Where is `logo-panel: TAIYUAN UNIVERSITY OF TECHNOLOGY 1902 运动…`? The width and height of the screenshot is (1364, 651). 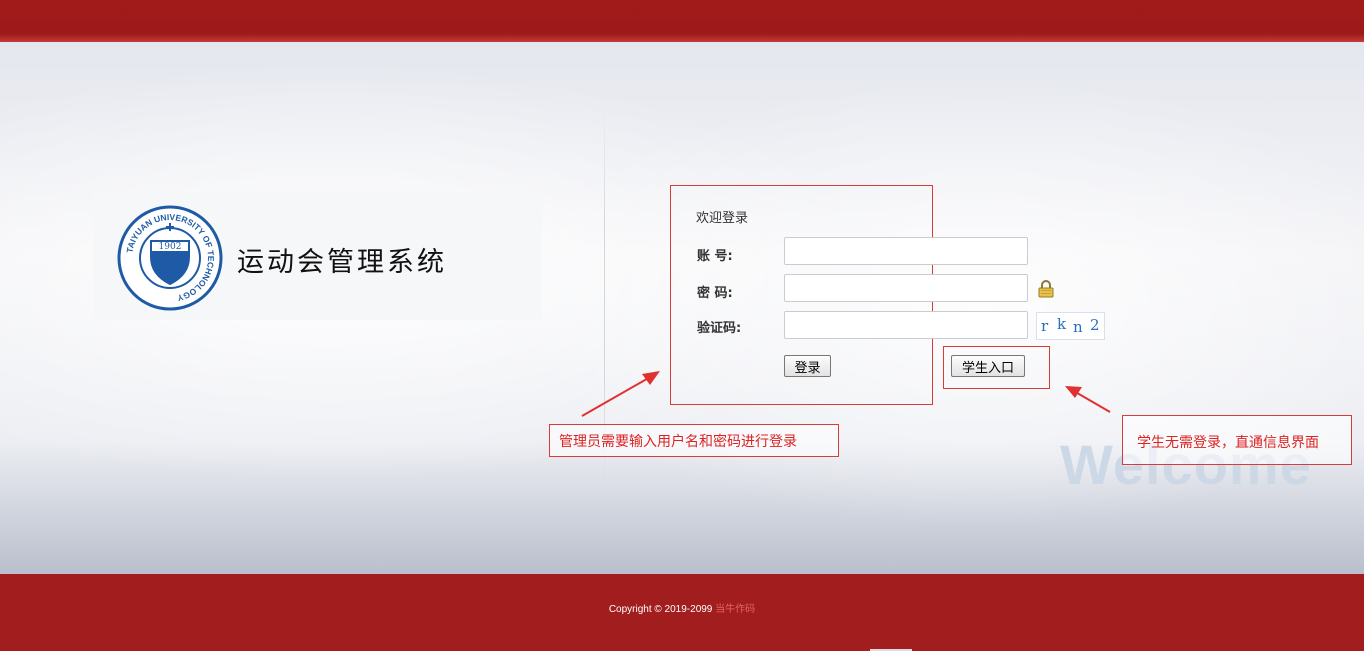
logo-panel: TAIYUAN UNIVERSITY OF TECHNOLOGY 1902 运动… is located at coordinates (317, 256).